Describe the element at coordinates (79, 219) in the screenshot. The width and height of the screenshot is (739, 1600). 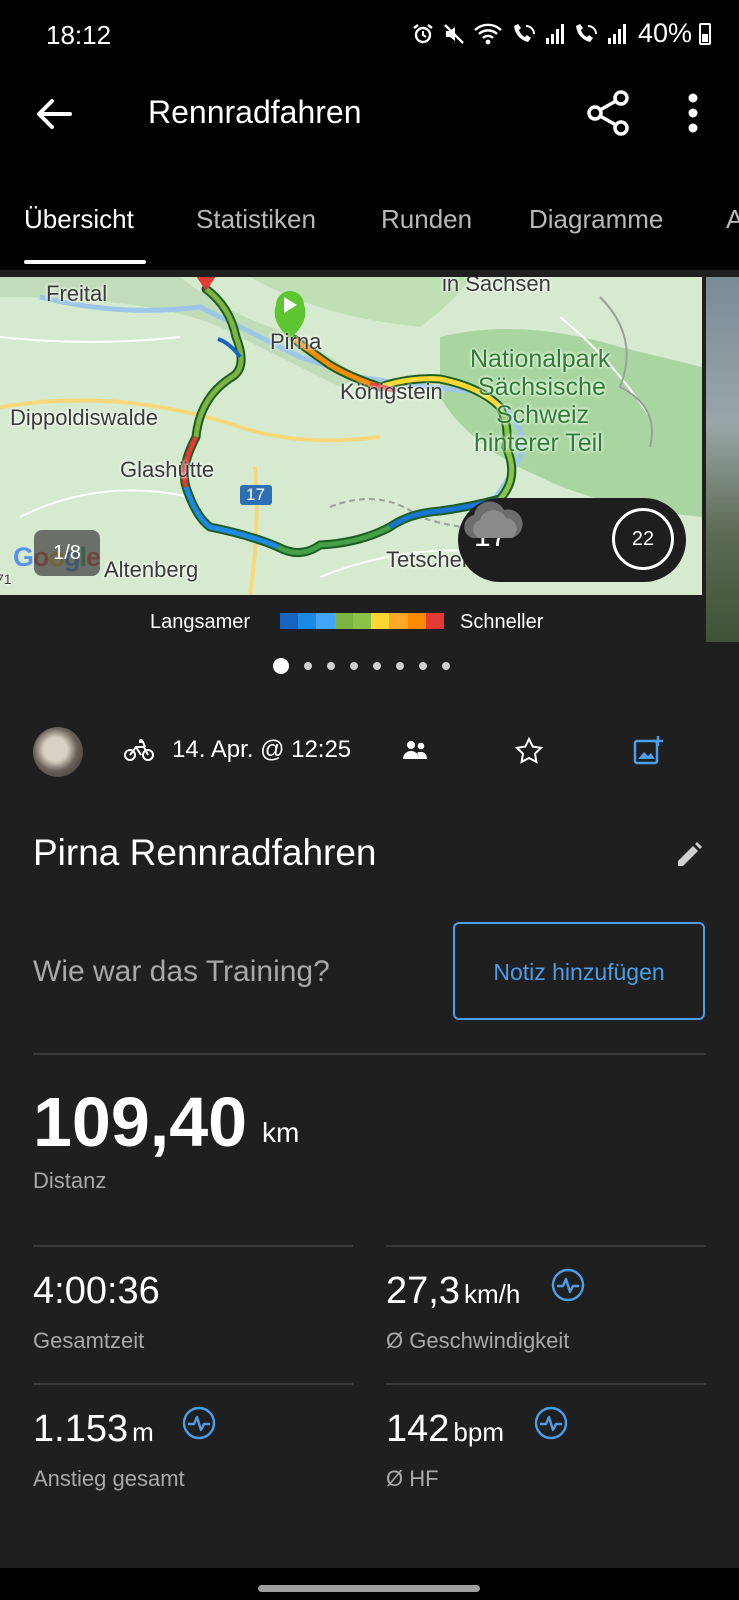
I see `tab-overview: Übersicht` at that location.